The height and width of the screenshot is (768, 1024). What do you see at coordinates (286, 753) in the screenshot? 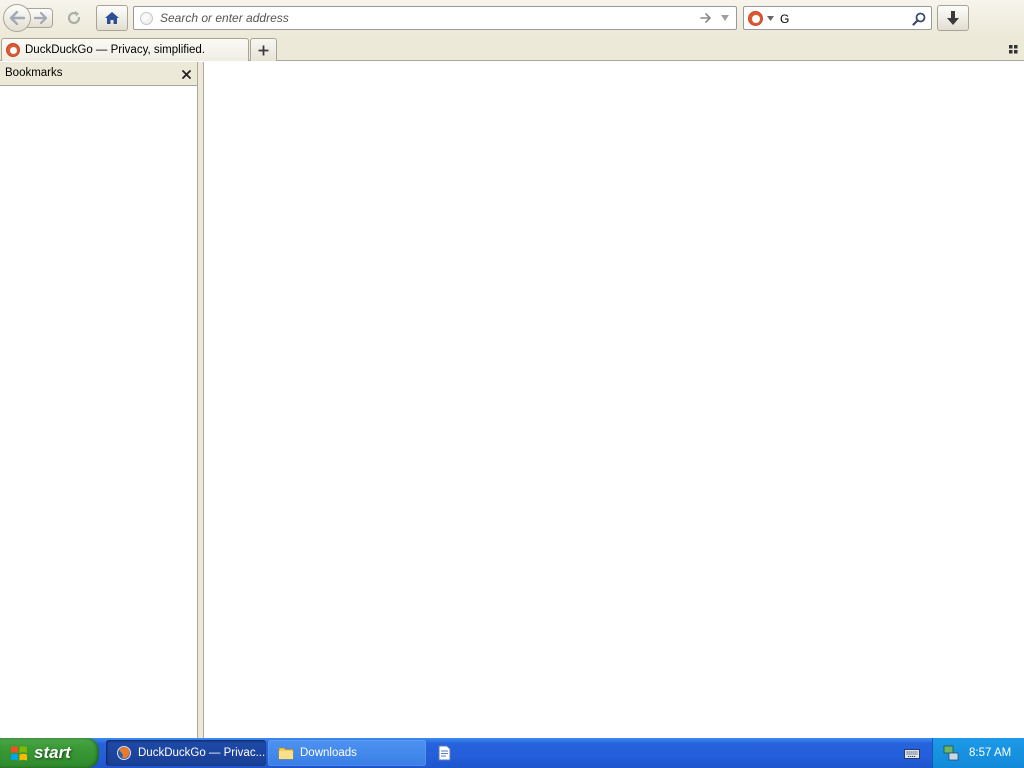
I see `folder-icon` at bounding box center [286, 753].